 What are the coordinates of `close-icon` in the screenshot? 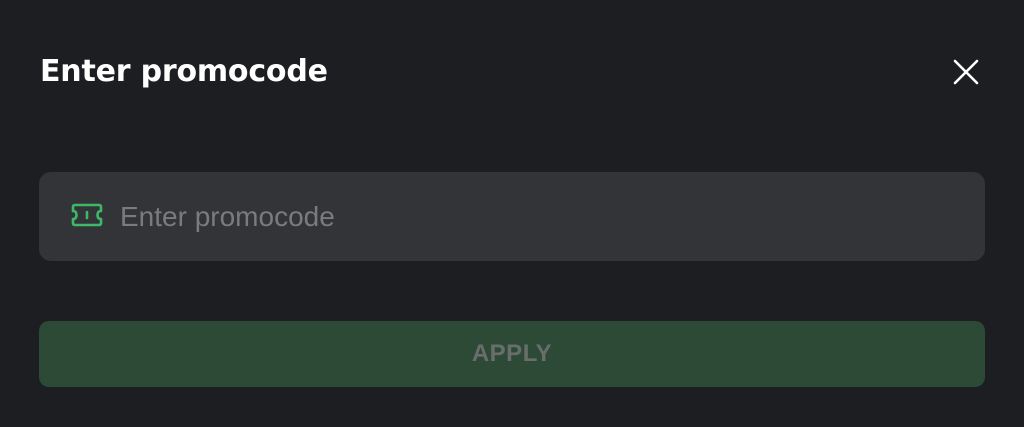 It's located at (966, 72).